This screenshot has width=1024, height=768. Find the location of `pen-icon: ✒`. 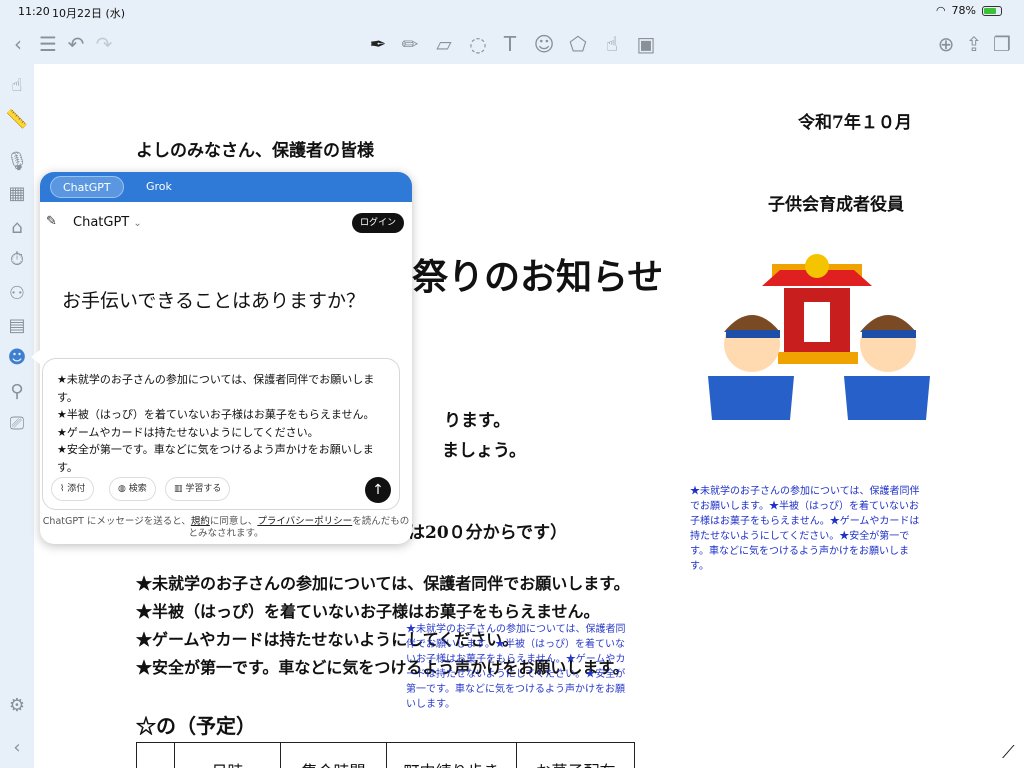

pen-icon: ✒ is located at coordinates (378, 44).